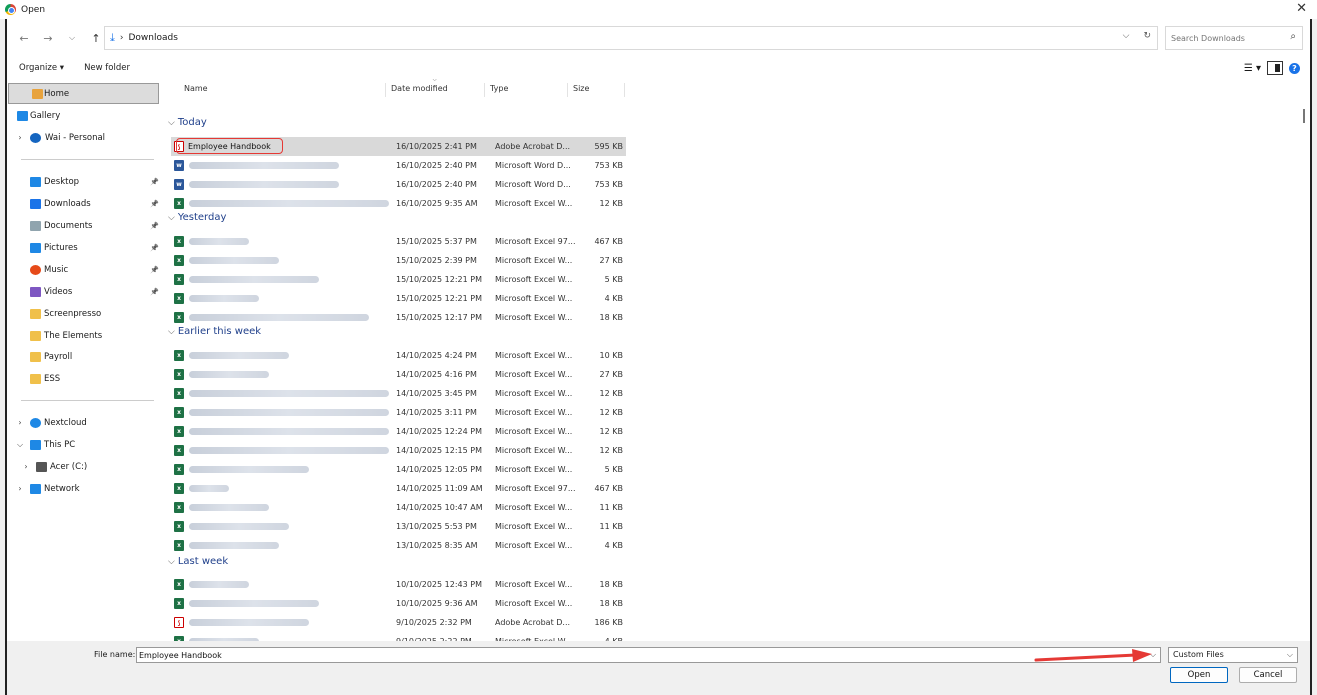 The height and width of the screenshot is (695, 1317). Describe the element at coordinates (107, 68) in the screenshot. I see `new-folder-button: New folder` at that location.